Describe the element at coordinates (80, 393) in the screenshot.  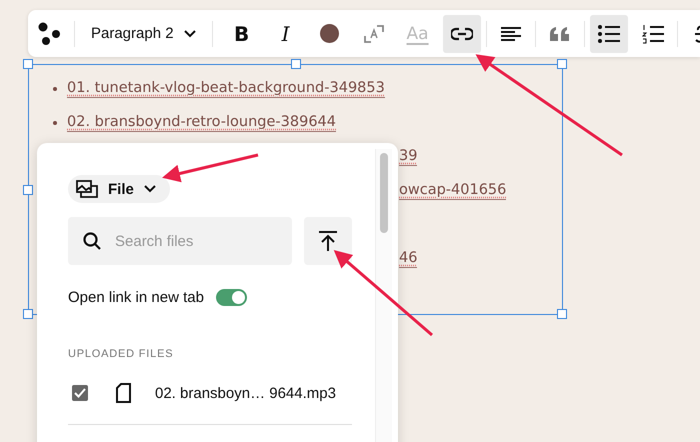
I see `checkbox` at that location.